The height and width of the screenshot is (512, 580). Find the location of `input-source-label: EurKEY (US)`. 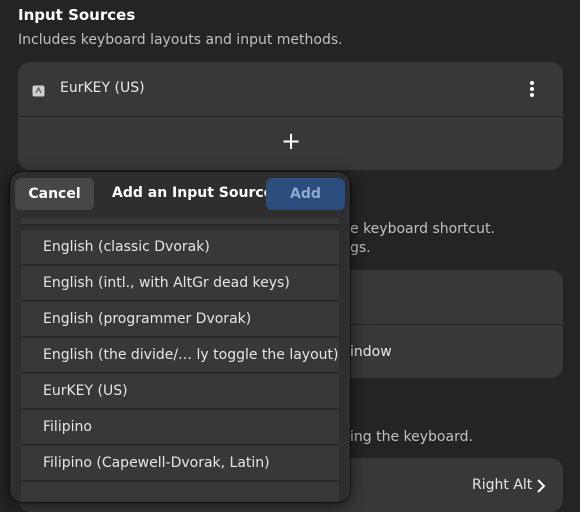

input-source-label: EurKEY (US) is located at coordinates (102, 88).